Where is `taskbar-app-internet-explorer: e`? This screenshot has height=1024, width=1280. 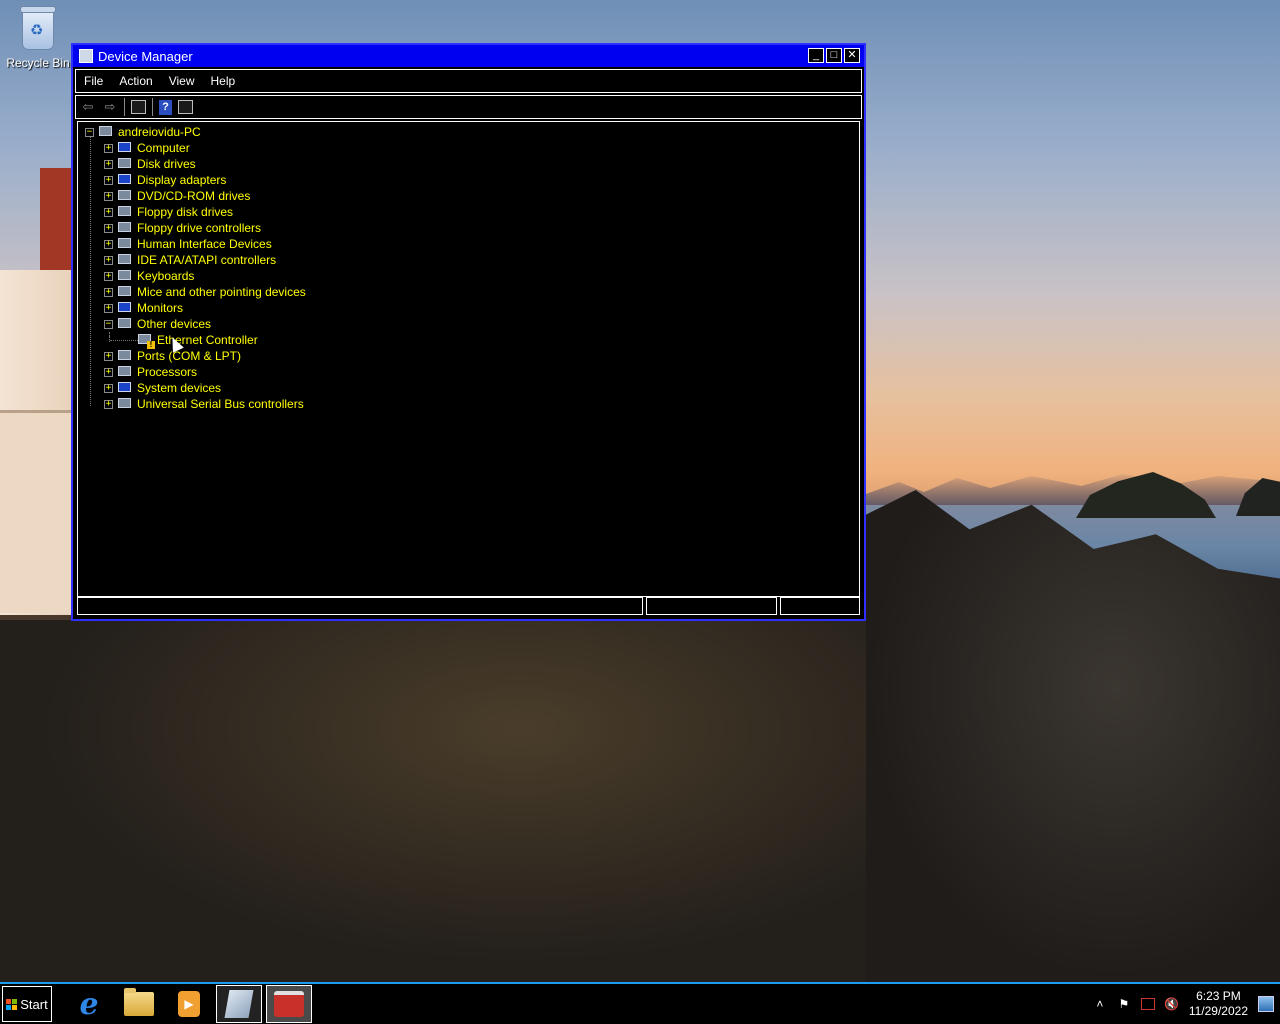 taskbar-app-internet-explorer: e is located at coordinates (89, 1004).